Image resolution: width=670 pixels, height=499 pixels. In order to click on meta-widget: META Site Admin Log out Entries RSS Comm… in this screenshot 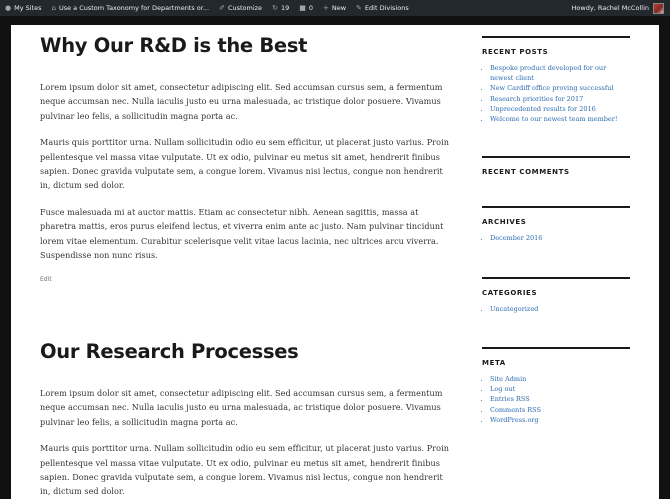, I will do `click(556, 386)`.